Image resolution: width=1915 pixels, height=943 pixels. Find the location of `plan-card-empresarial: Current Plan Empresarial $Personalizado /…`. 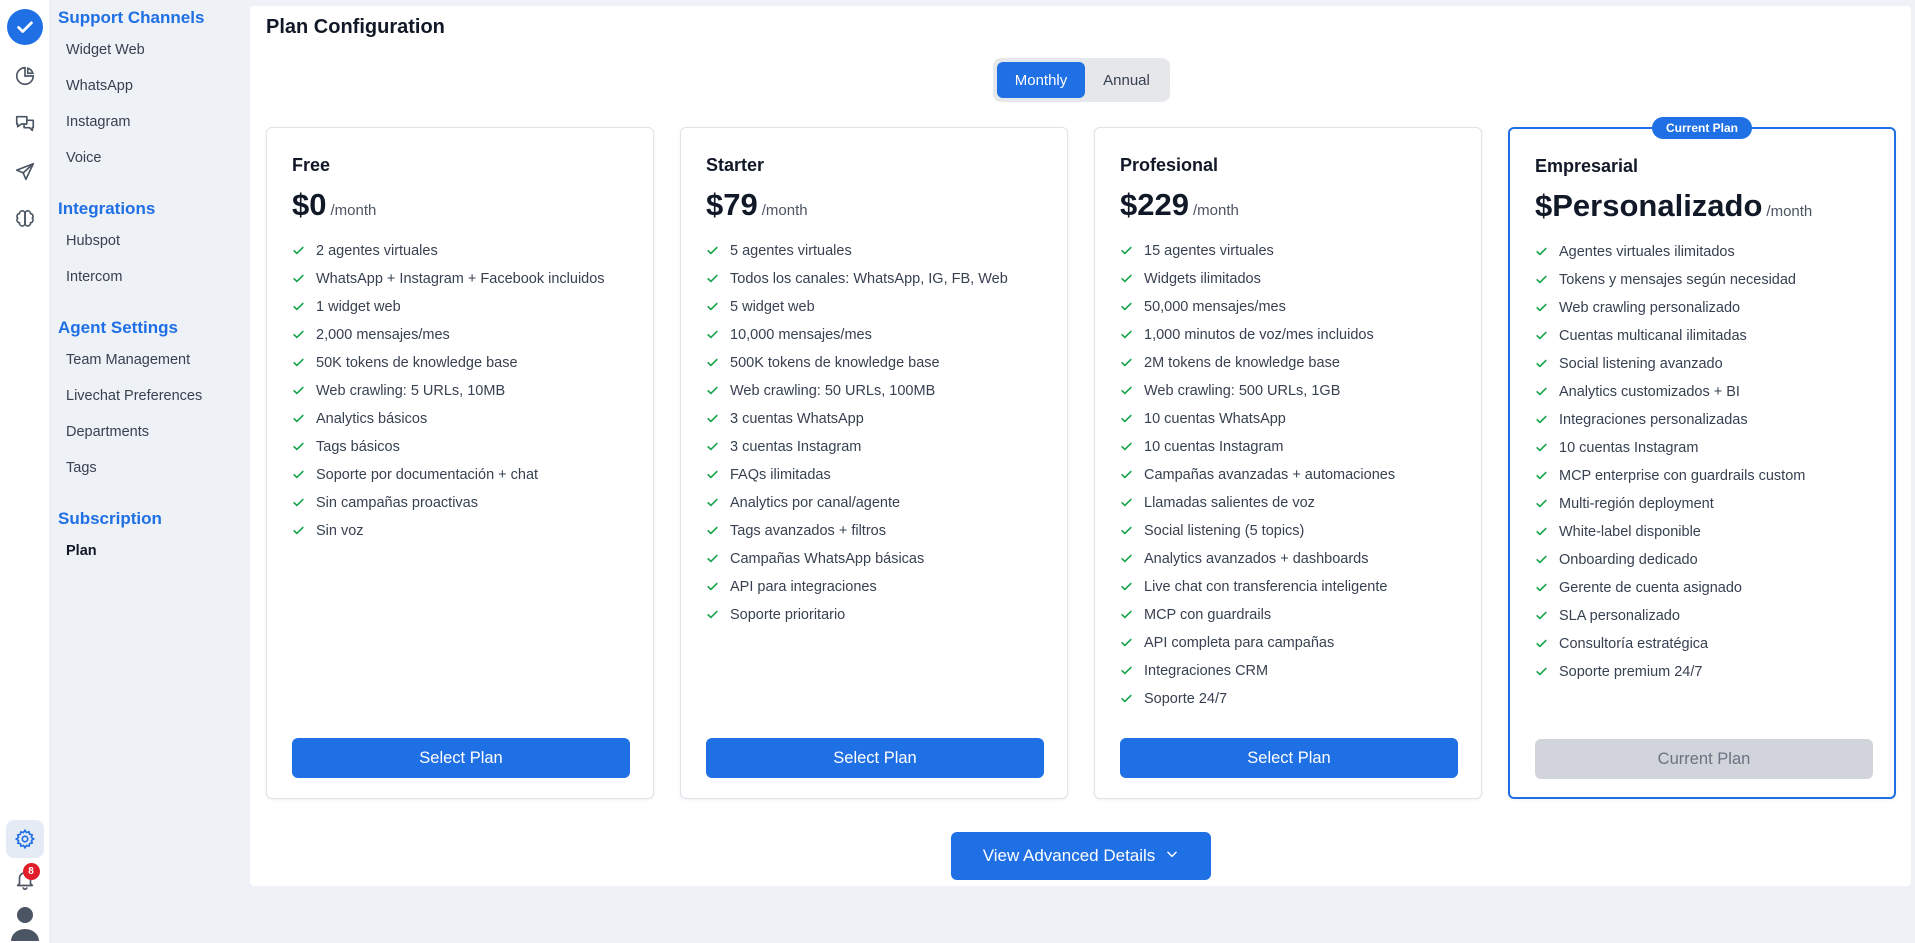

plan-card-empresarial: Current Plan Empresarial $Personalizado /… is located at coordinates (1702, 458).